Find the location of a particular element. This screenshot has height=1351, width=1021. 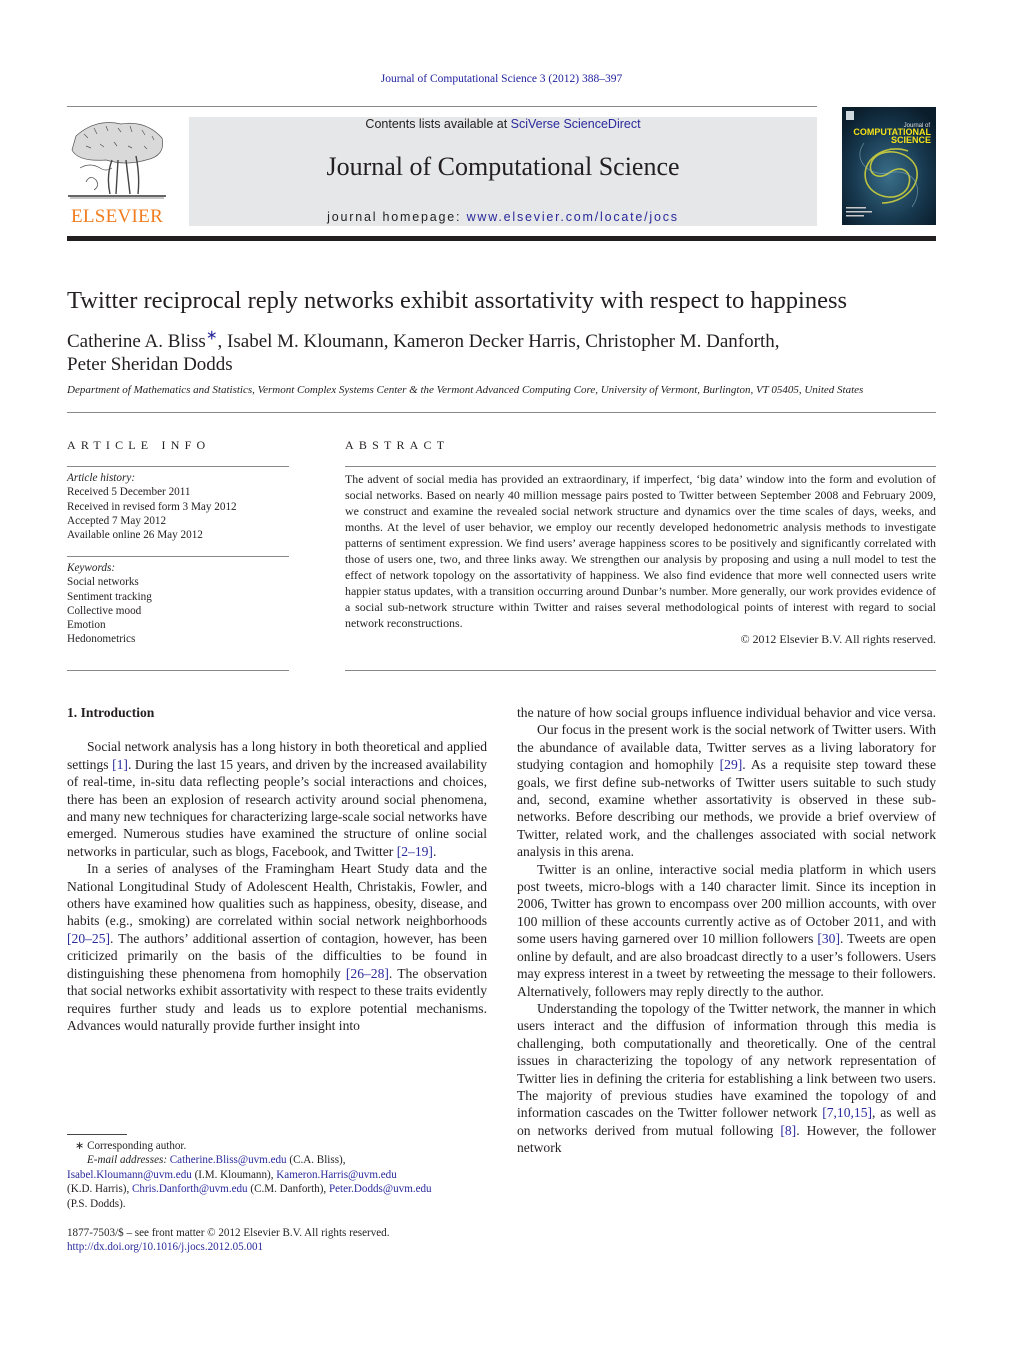

keyword-item: Social networks is located at coordinates (103, 582).